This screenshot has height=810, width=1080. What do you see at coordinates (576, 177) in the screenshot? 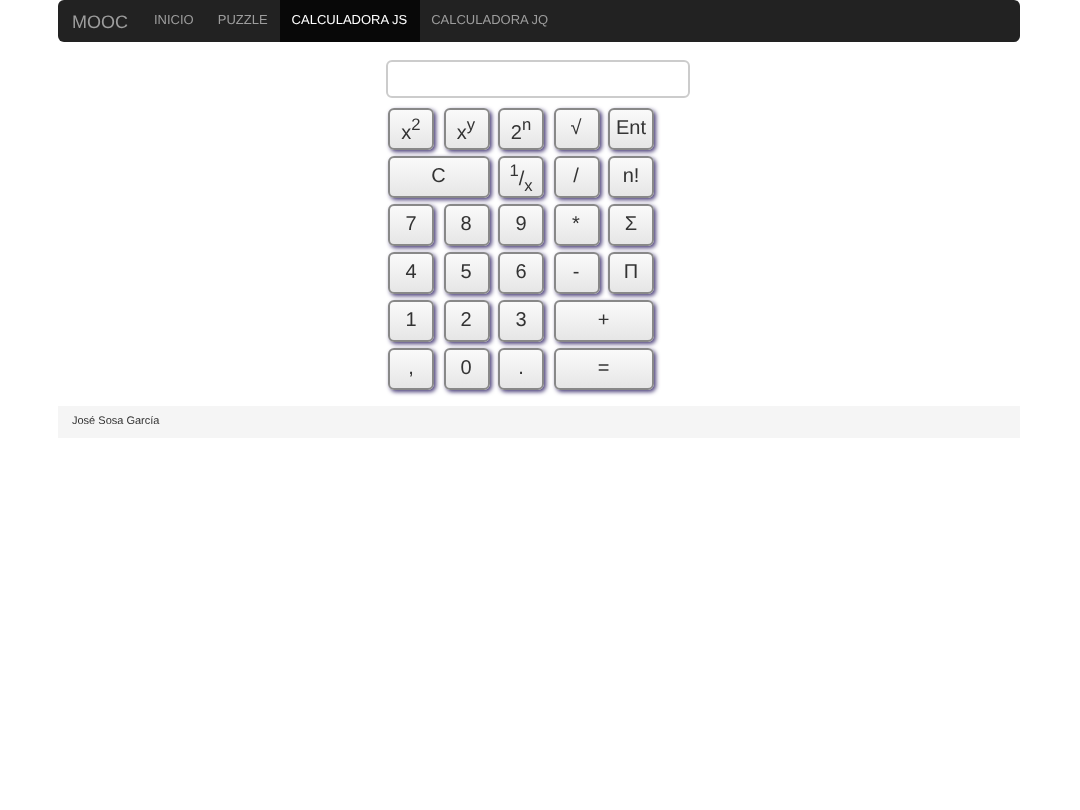
I see `calculator-key: /` at bounding box center [576, 177].